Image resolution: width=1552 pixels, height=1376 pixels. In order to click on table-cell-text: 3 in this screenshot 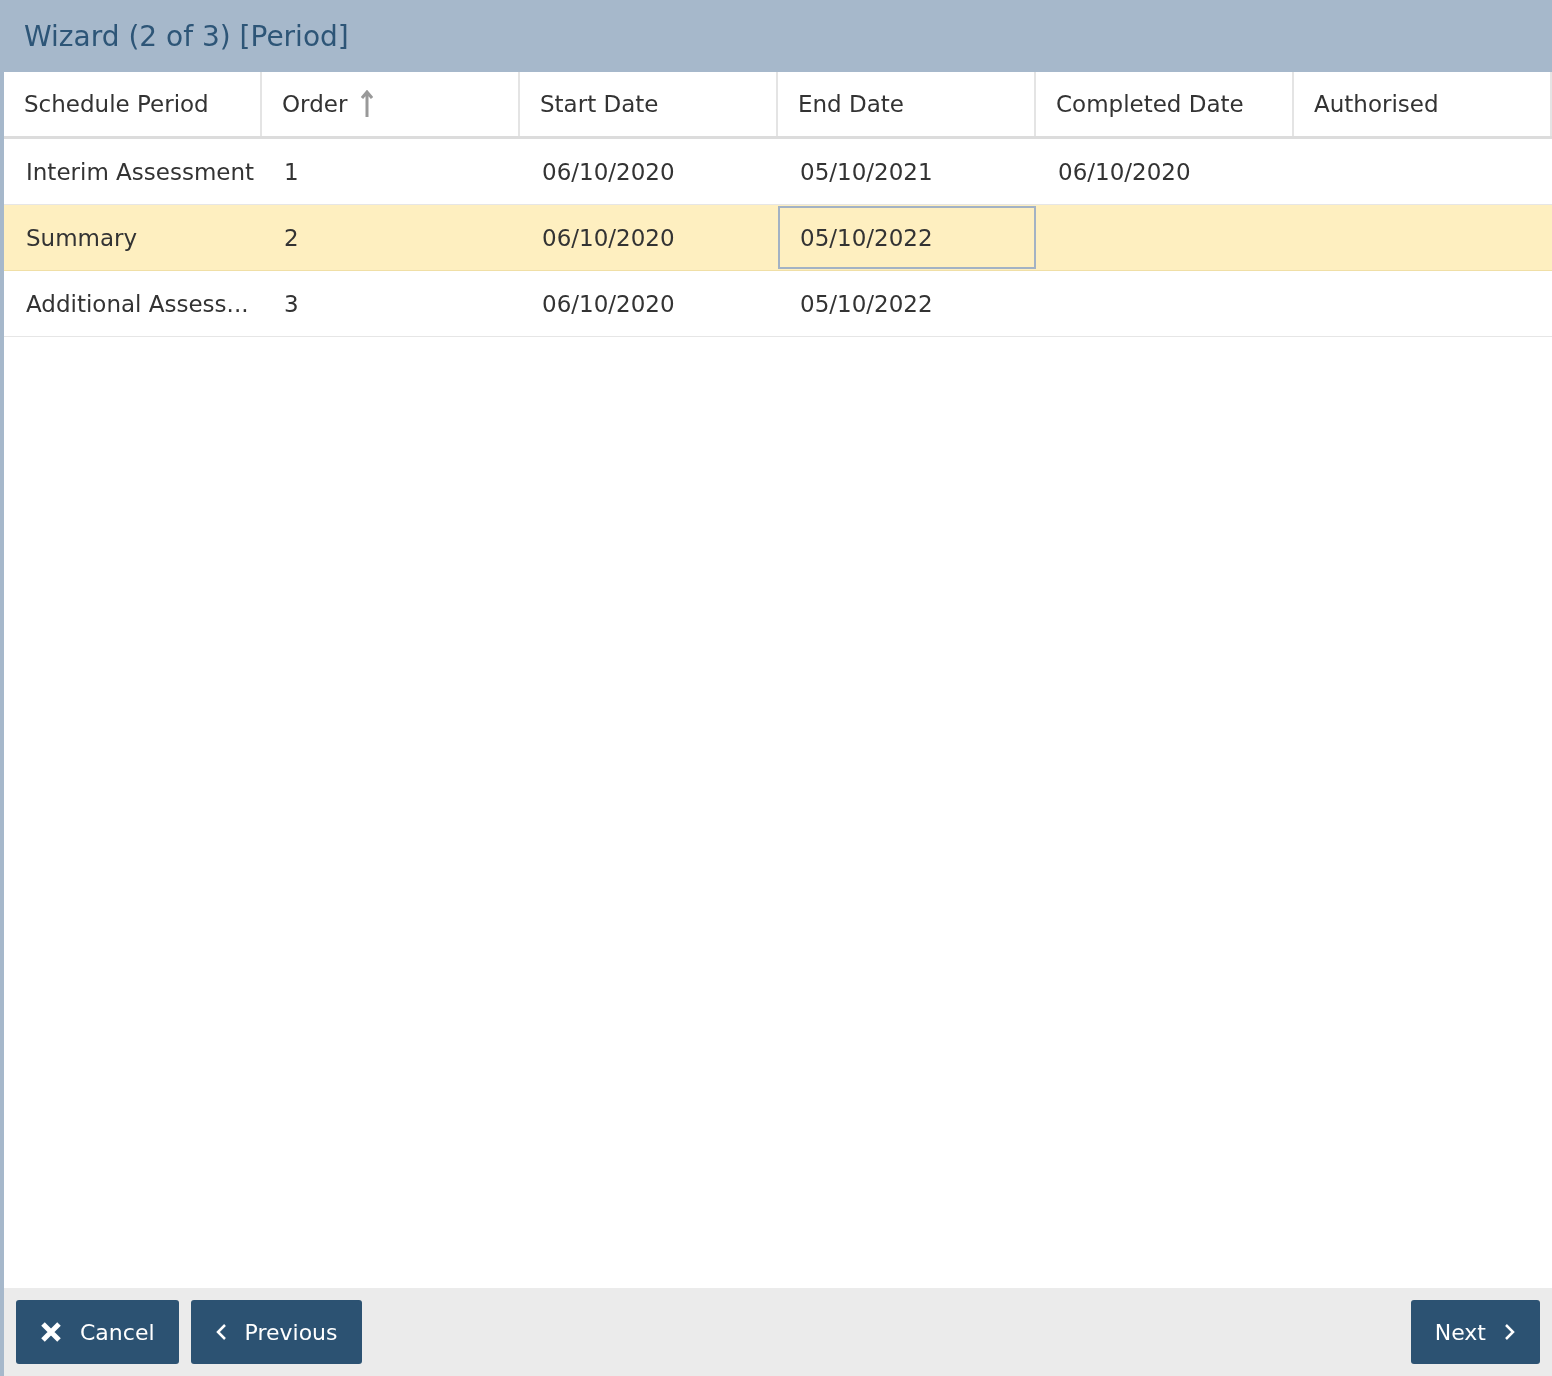, I will do `click(291, 304)`.